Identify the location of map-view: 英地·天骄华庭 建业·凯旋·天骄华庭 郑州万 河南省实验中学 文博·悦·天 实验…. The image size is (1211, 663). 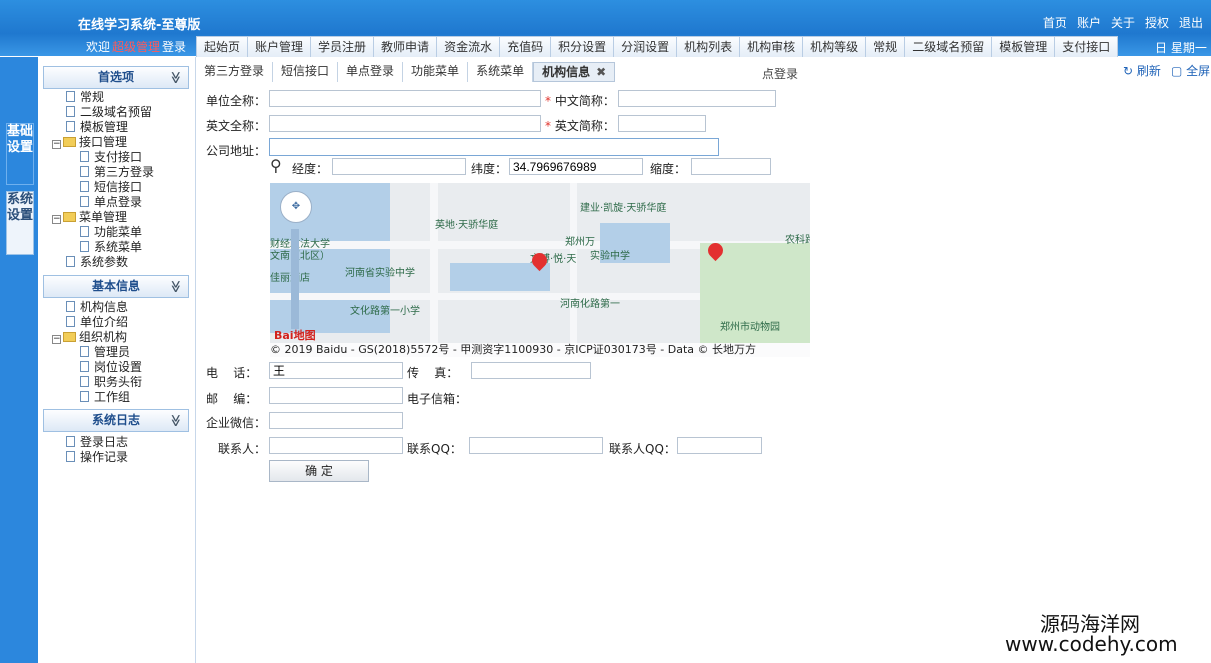
(540, 270).